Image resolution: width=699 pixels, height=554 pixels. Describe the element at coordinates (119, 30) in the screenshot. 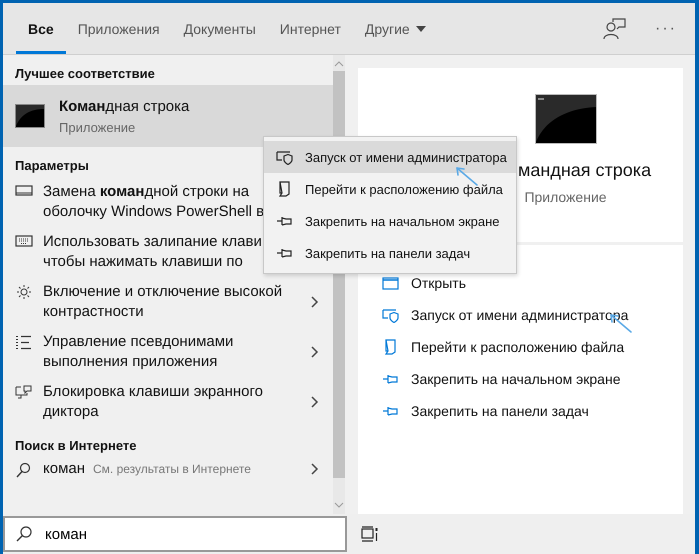

I see `tab: Приложения` at that location.